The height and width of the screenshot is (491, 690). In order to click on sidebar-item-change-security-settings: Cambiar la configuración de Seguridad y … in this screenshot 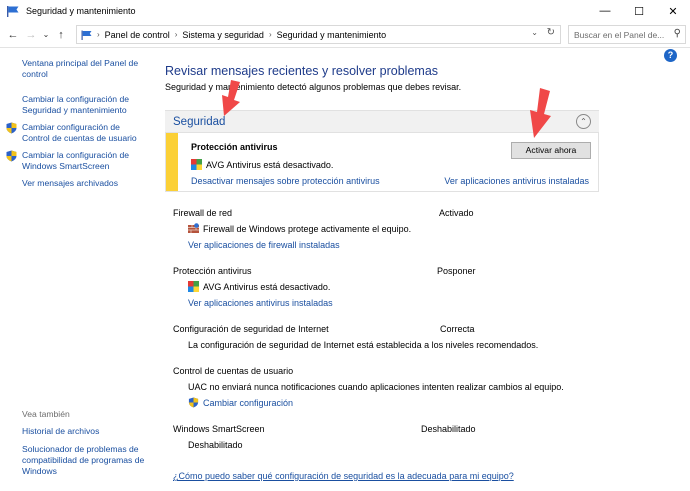, I will do `click(87, 105)`.